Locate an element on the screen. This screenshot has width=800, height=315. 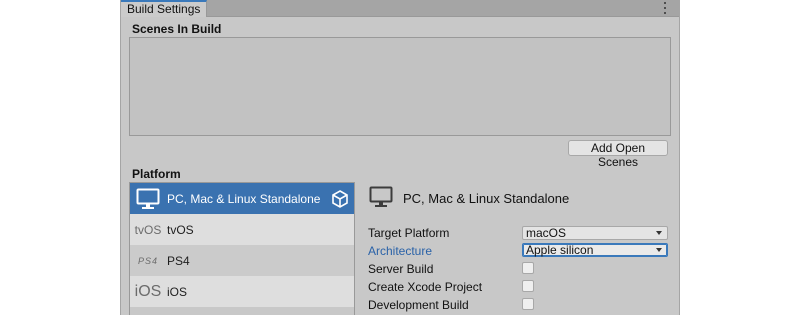
ps4-logo-icon: PS4 is located at coordinates (147, 260).